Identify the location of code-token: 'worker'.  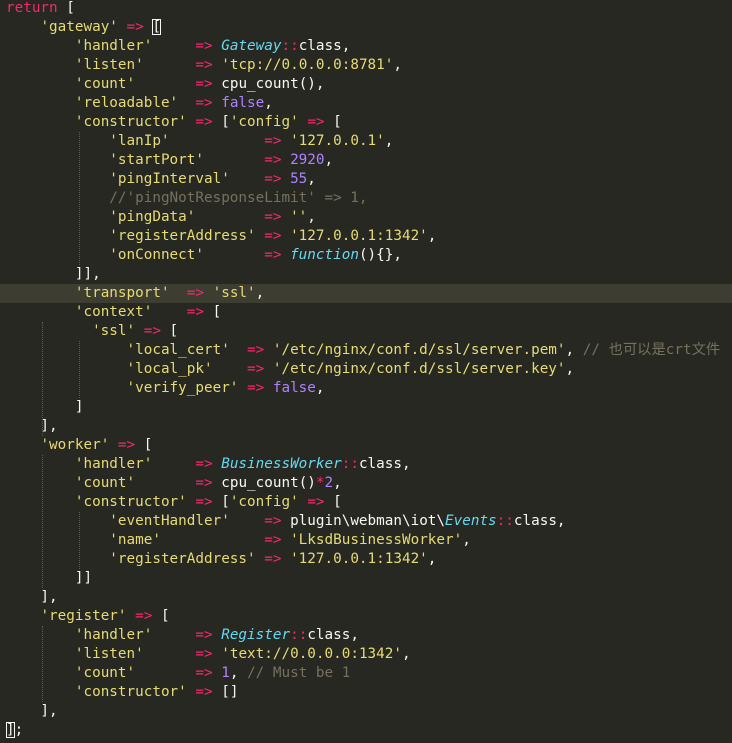
(75, 445).